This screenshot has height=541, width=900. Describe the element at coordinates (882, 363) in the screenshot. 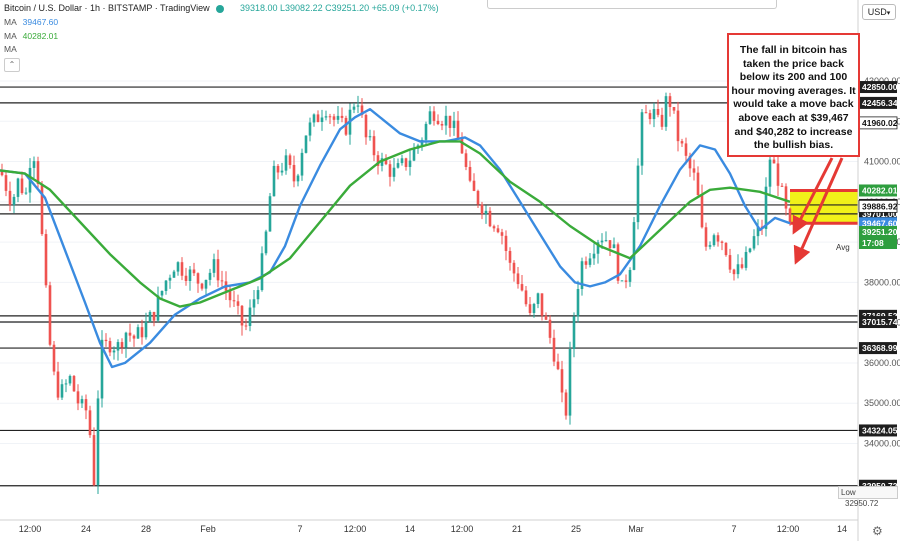

I see `y-tick-label: 36000.00` at that location.